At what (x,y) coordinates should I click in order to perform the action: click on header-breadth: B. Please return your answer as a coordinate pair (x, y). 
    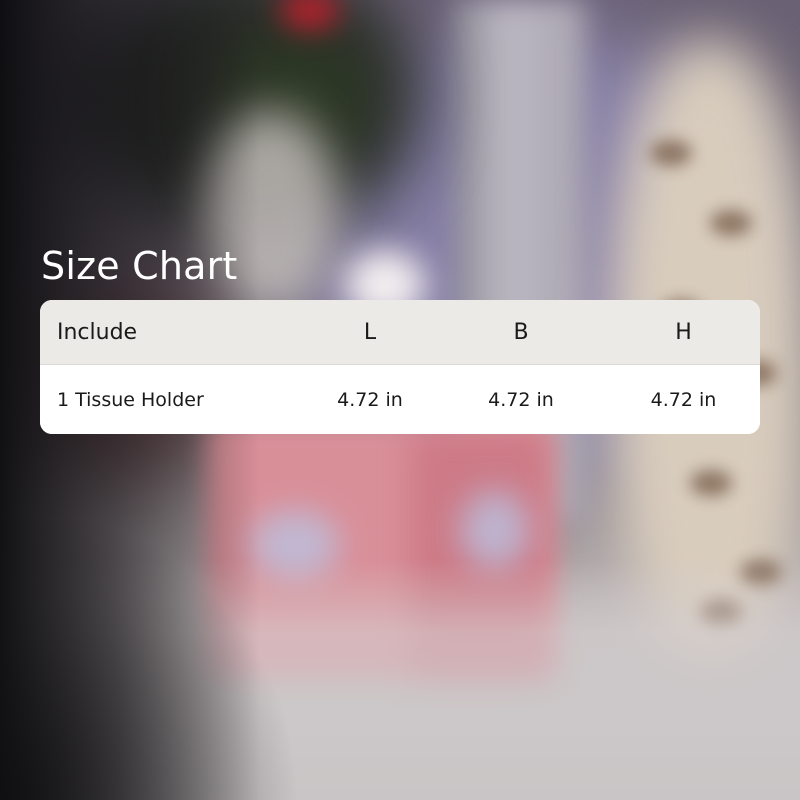
    Looking at the image, I should click on (521, 332).